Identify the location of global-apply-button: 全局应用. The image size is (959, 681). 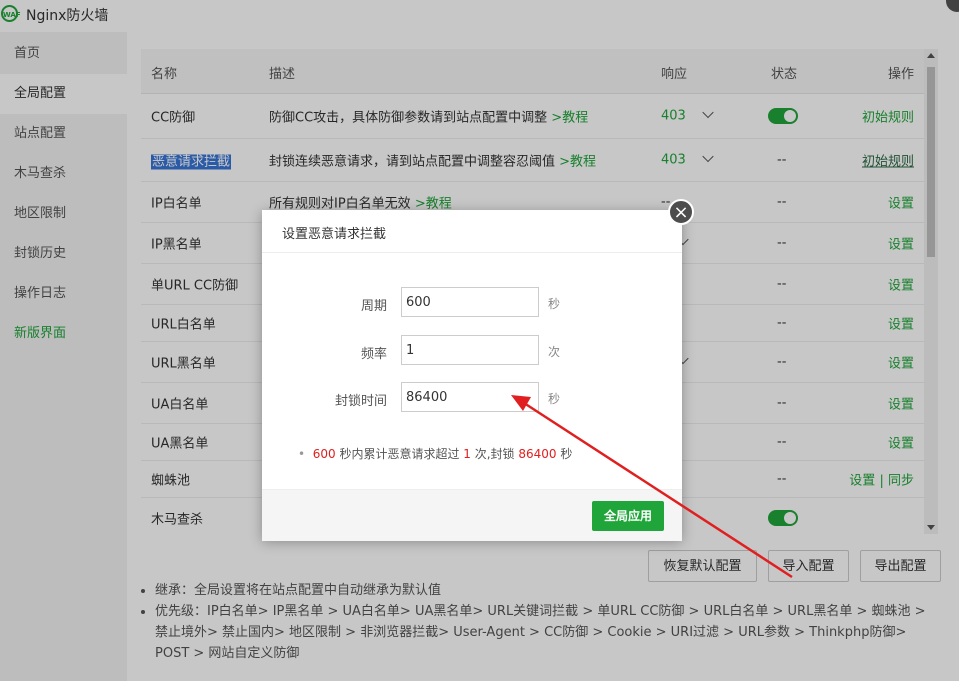
(628, 516).